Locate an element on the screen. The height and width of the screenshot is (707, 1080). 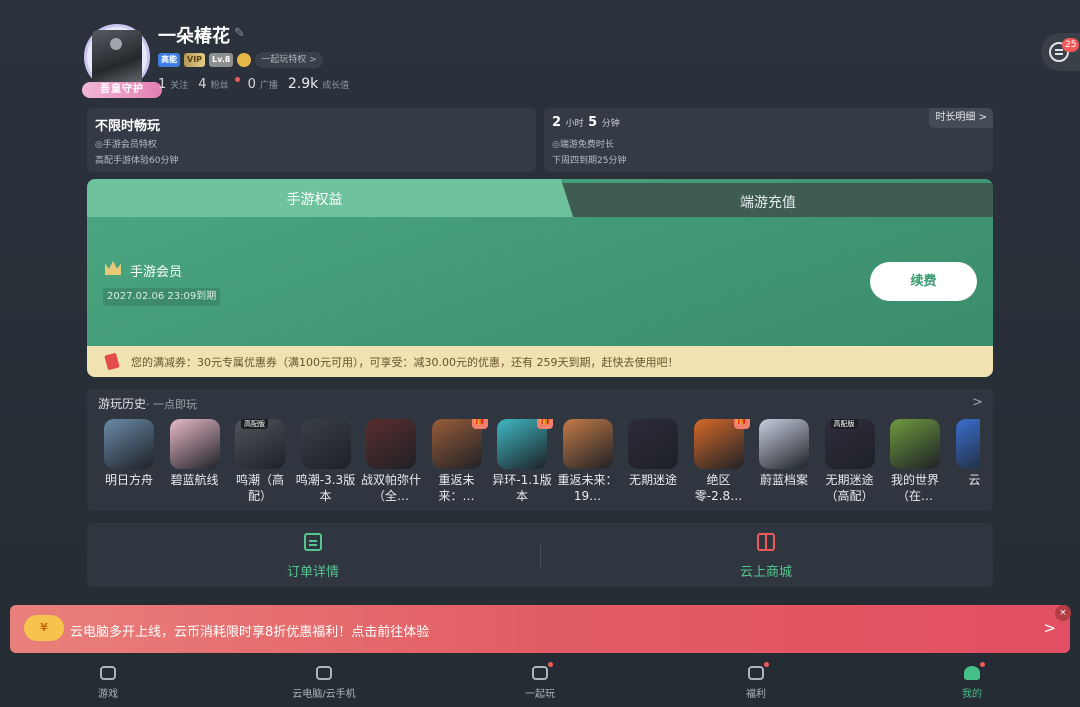
game-name: 无期迷途 is located at coordinates (652, 480).